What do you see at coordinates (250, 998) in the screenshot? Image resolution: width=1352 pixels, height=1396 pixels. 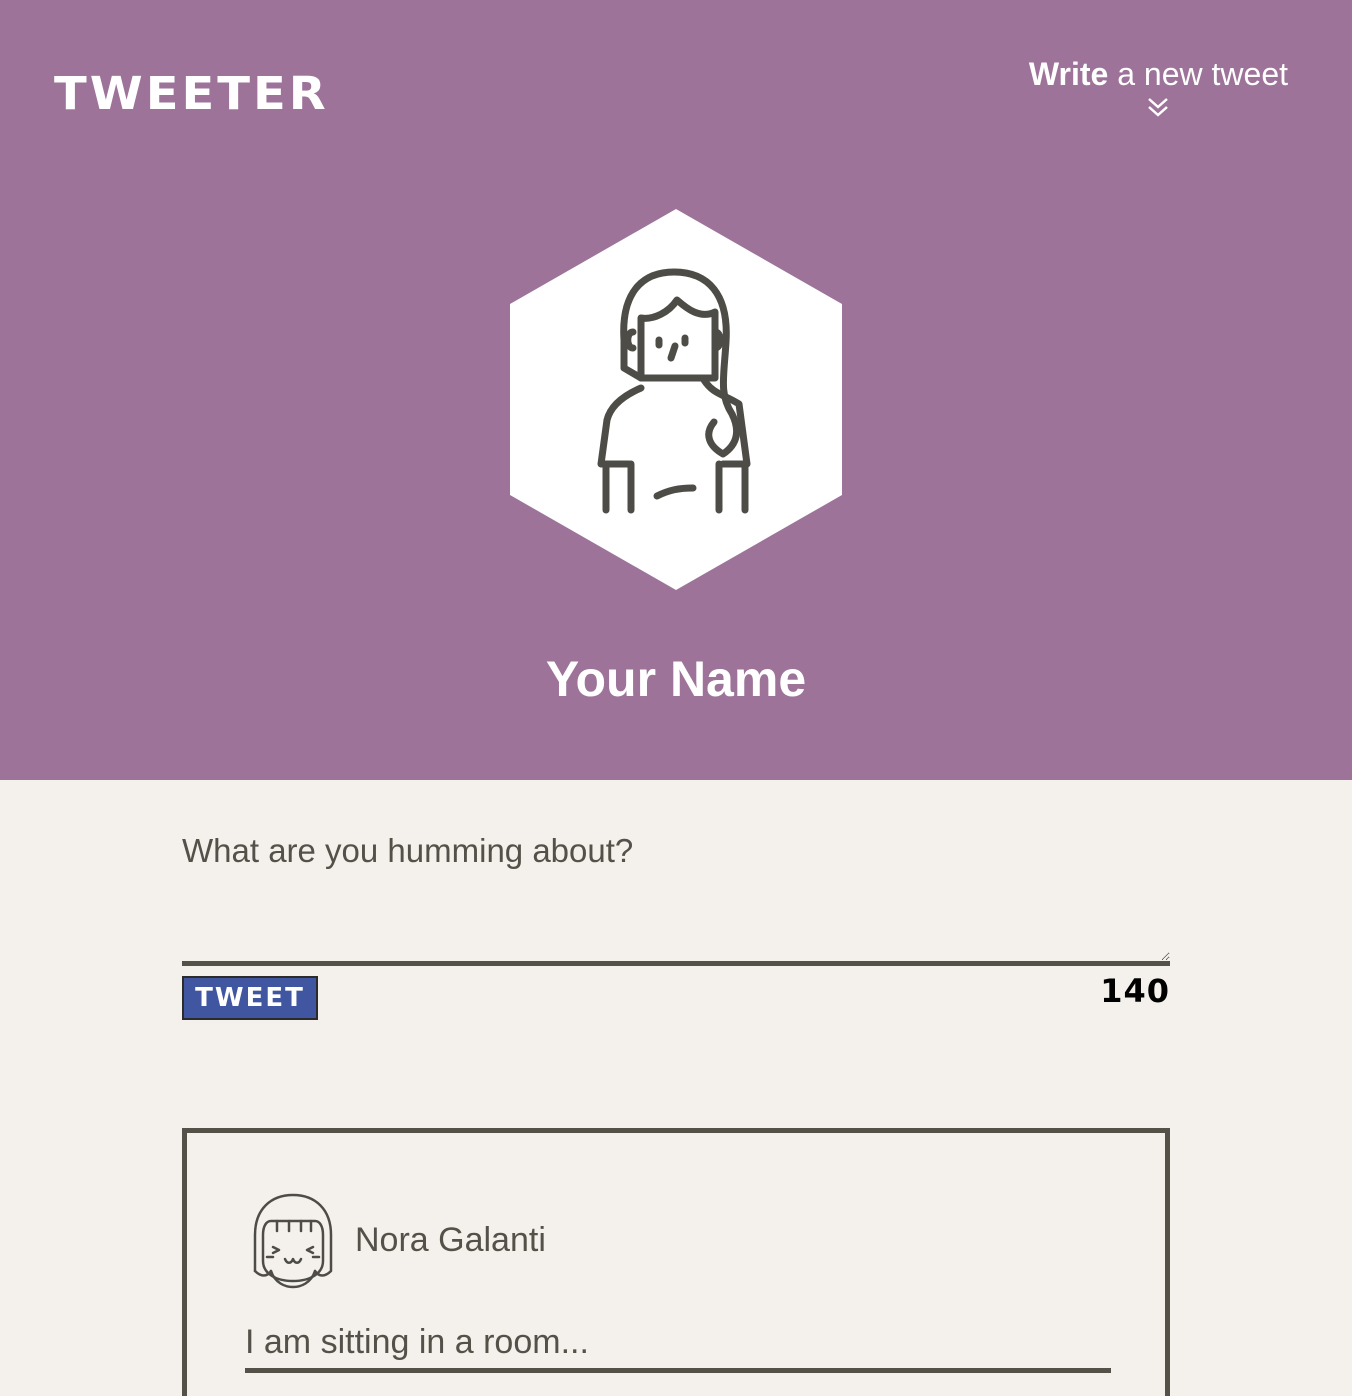 I see `tweet-submit-button: TWEET` at bounding box center [250, 998].